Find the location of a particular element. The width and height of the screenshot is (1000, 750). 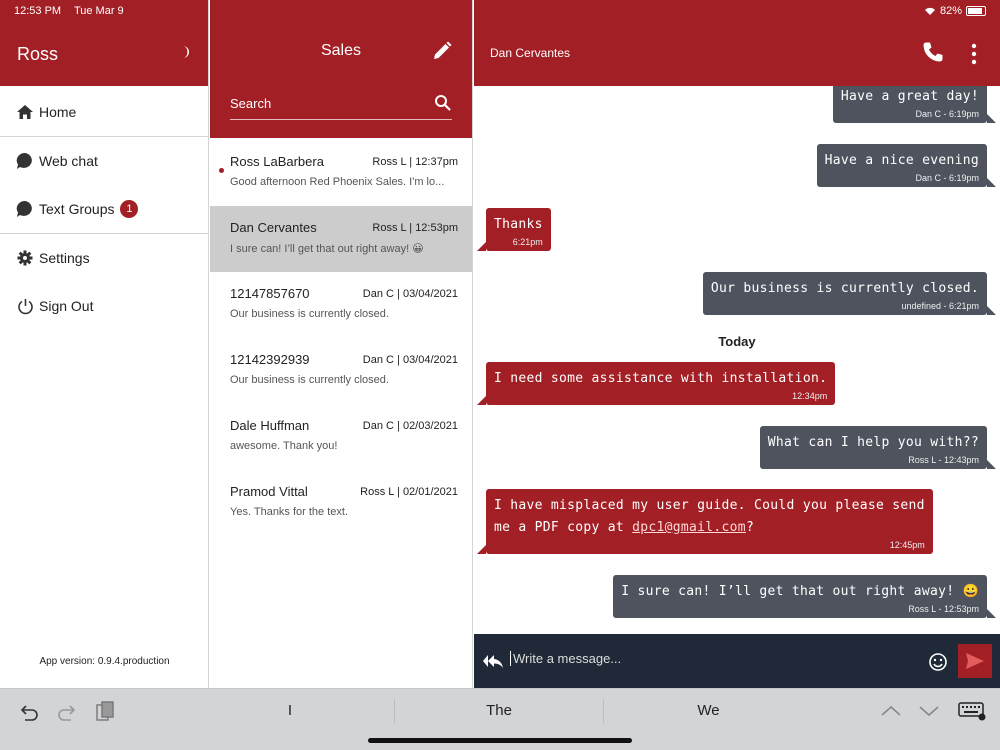

sidebar-item-settings: Settings is located at coordinates (104, 258).